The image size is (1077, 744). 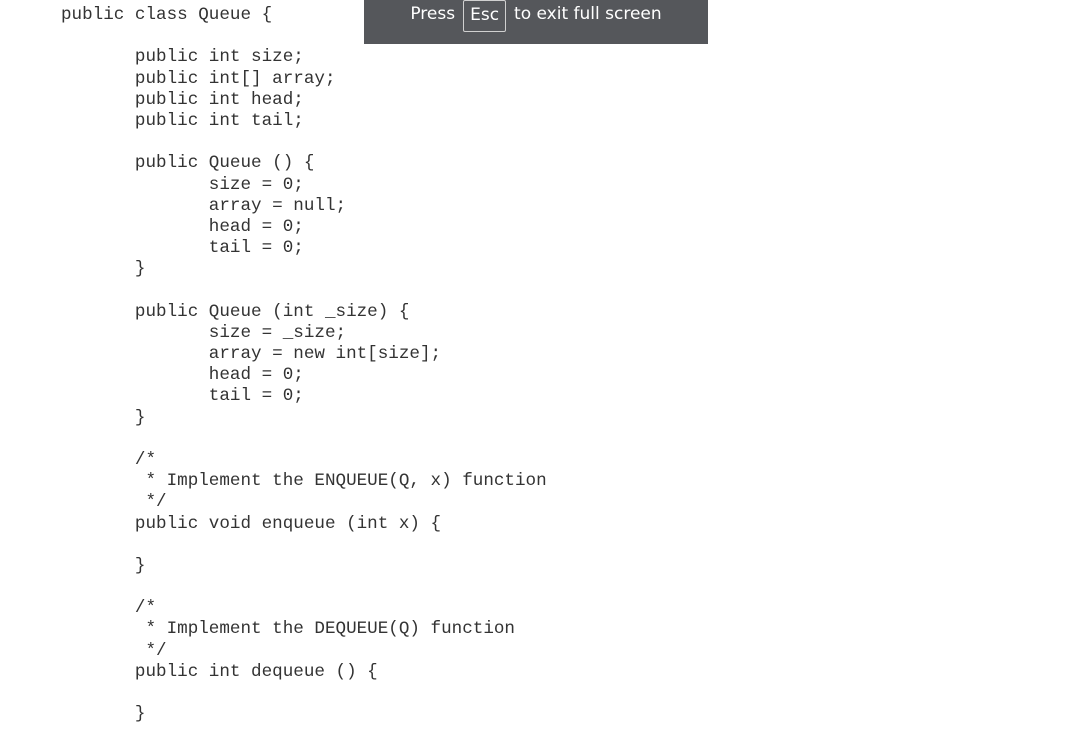 I want to click on code-line: public int tail;, so click(x=182, y=120).